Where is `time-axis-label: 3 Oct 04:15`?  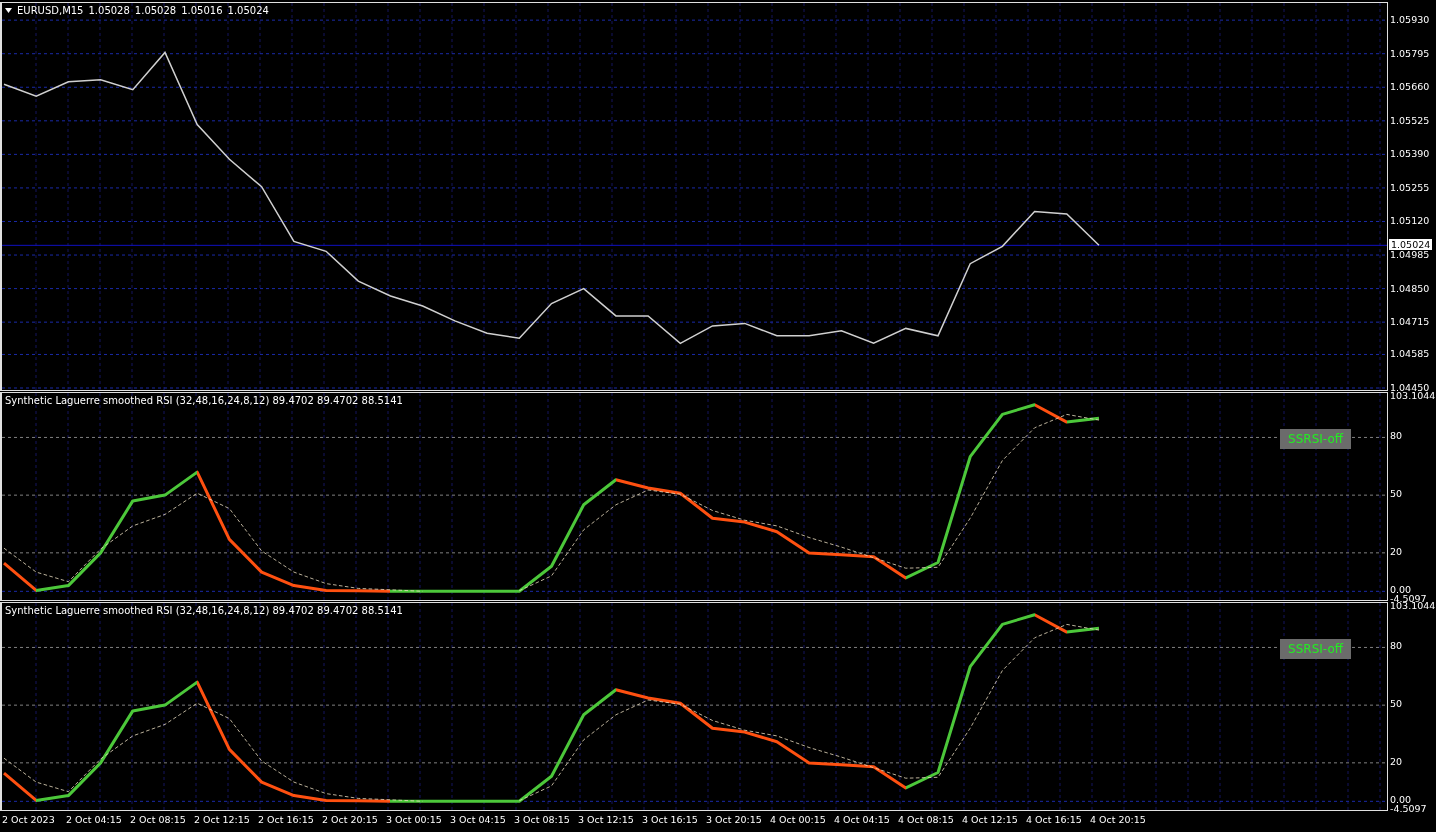
time-axis-label: 3 Oct 04:15 is located at coordinates (478, 819).